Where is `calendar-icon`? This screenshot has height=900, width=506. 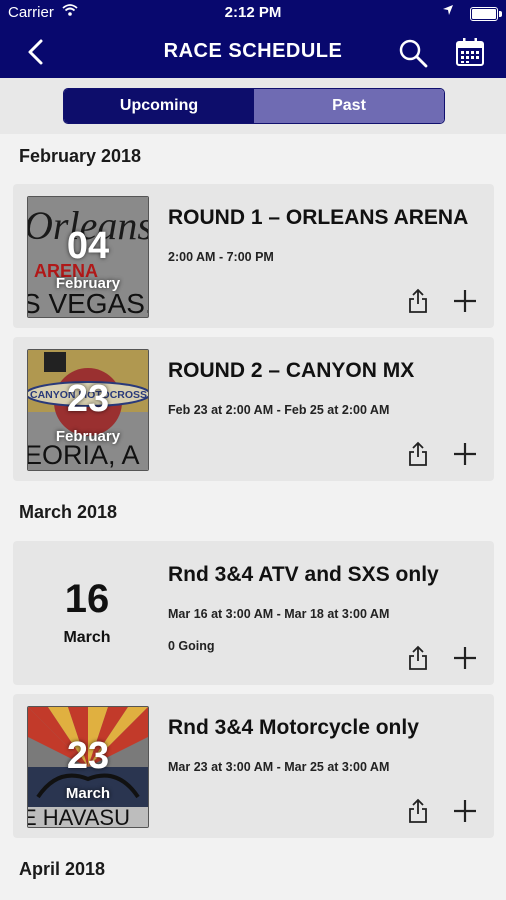
calendar-icon is located at coordinates (470, 52).